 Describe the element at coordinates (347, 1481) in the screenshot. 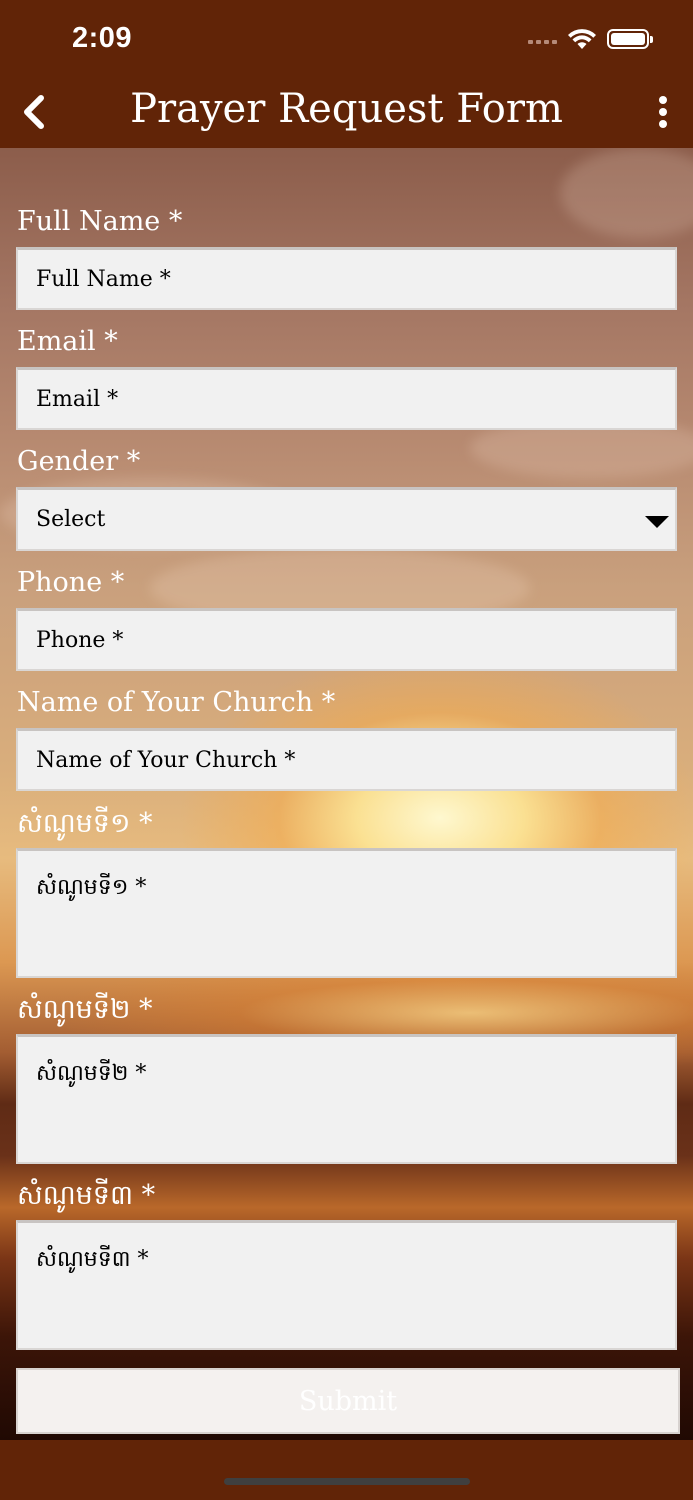

I see `home-indicator` at that location.